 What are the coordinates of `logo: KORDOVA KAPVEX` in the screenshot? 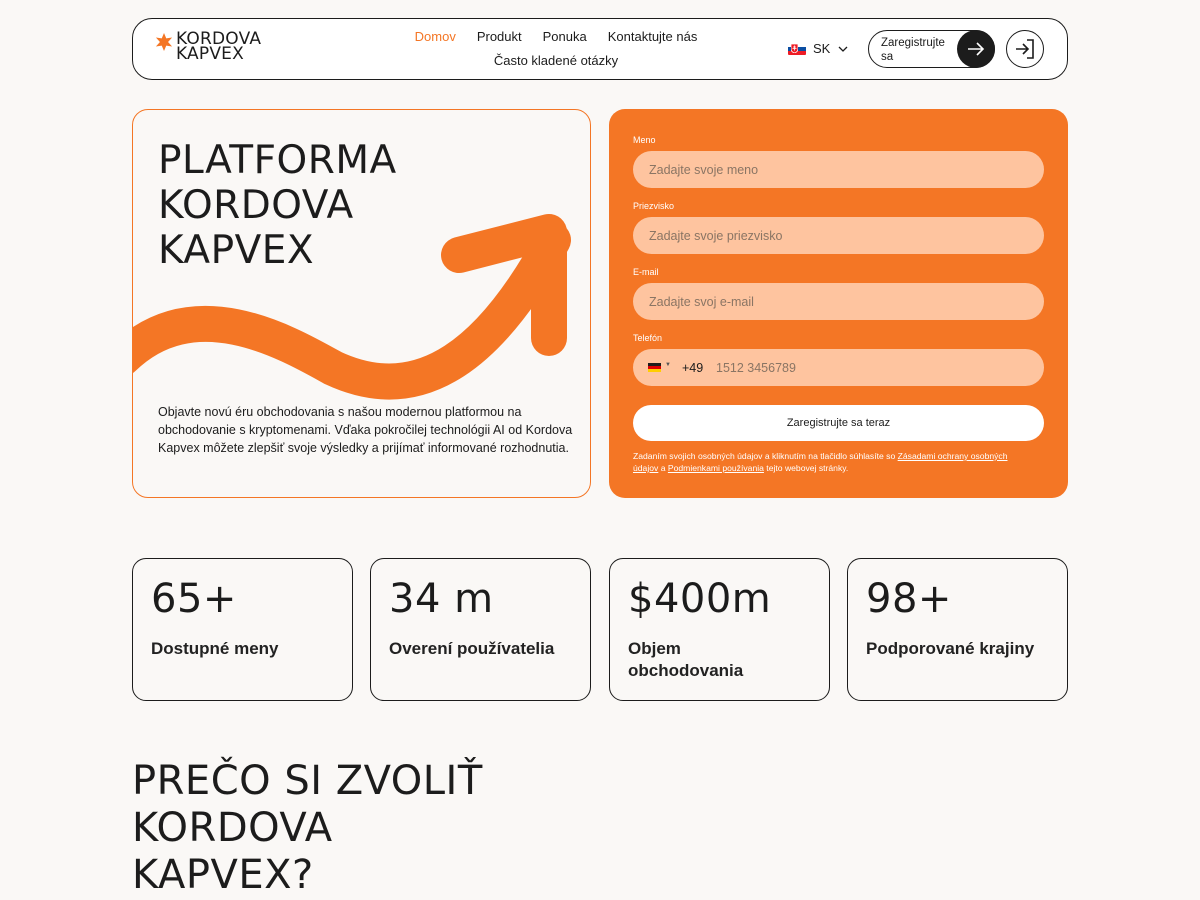 It's located at (208, 46).